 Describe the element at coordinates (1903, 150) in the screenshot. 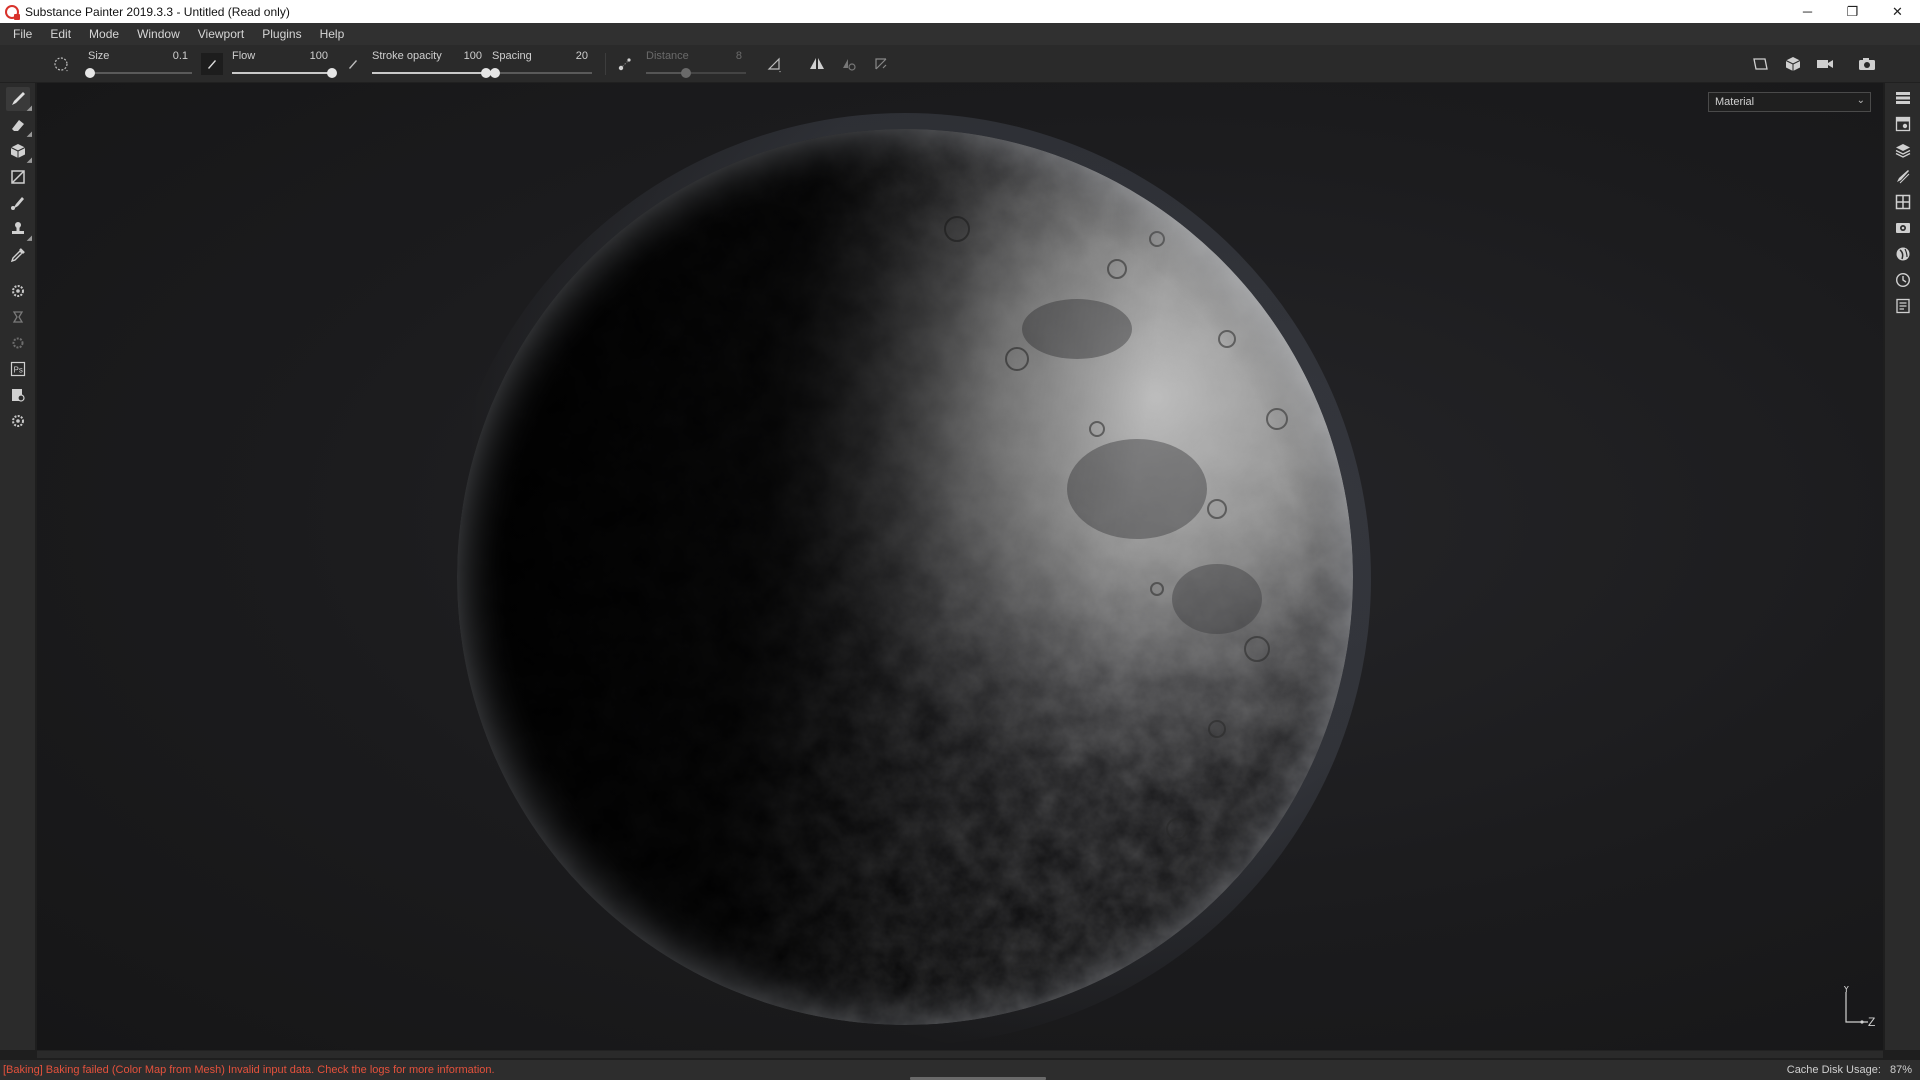

I see `layers-icon` at that location.